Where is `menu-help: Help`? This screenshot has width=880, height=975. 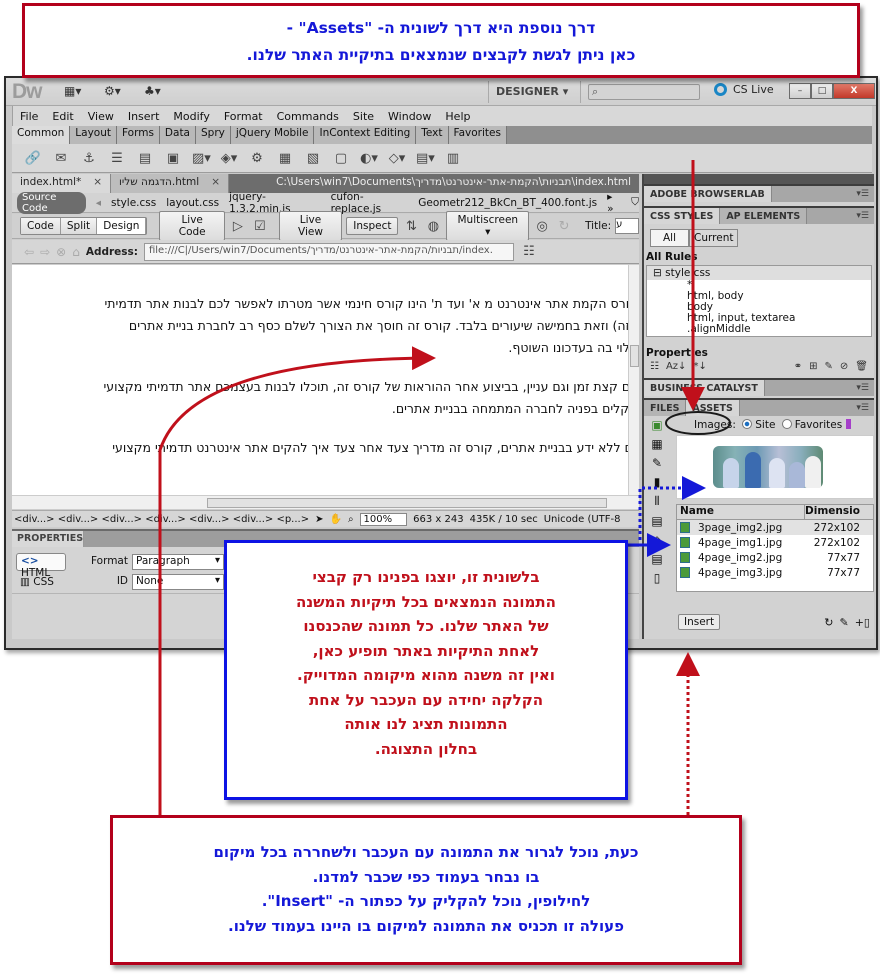 menu-help: Help is located at coordinates (457, 116).